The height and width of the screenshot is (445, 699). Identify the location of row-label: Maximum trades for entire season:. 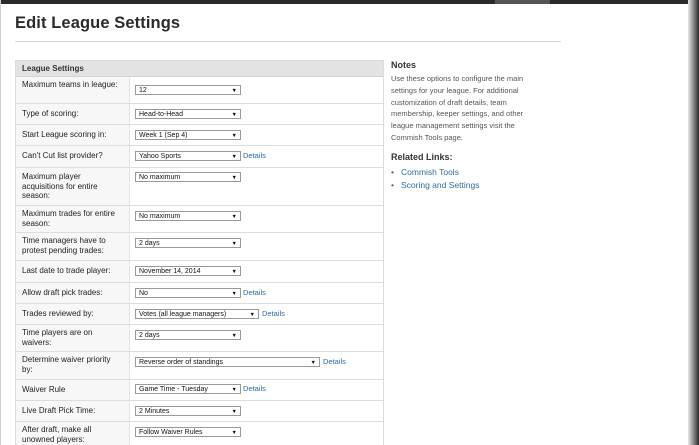
(68, 218).